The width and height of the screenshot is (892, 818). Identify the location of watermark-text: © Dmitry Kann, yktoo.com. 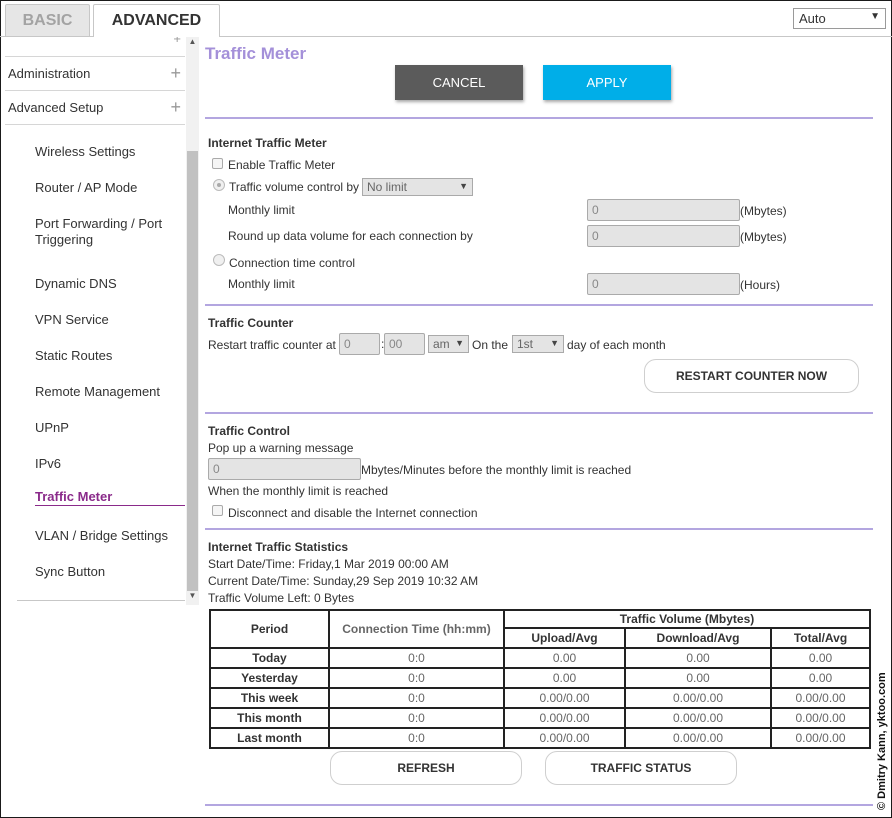
(882, 741).